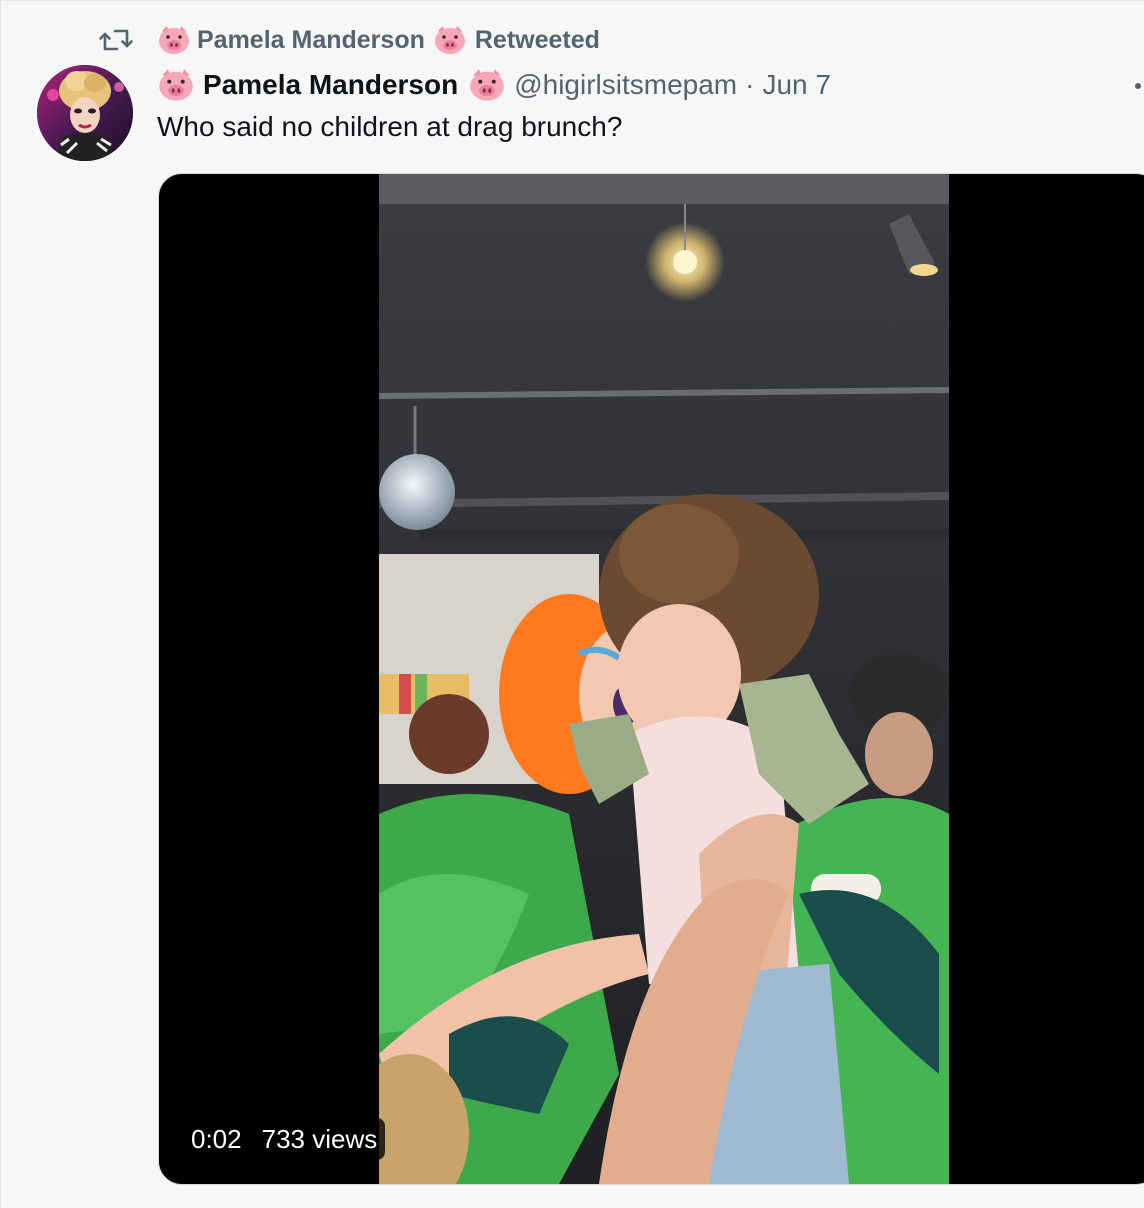  I want to click on drag-queen-avatar-image, so click(85, 113).